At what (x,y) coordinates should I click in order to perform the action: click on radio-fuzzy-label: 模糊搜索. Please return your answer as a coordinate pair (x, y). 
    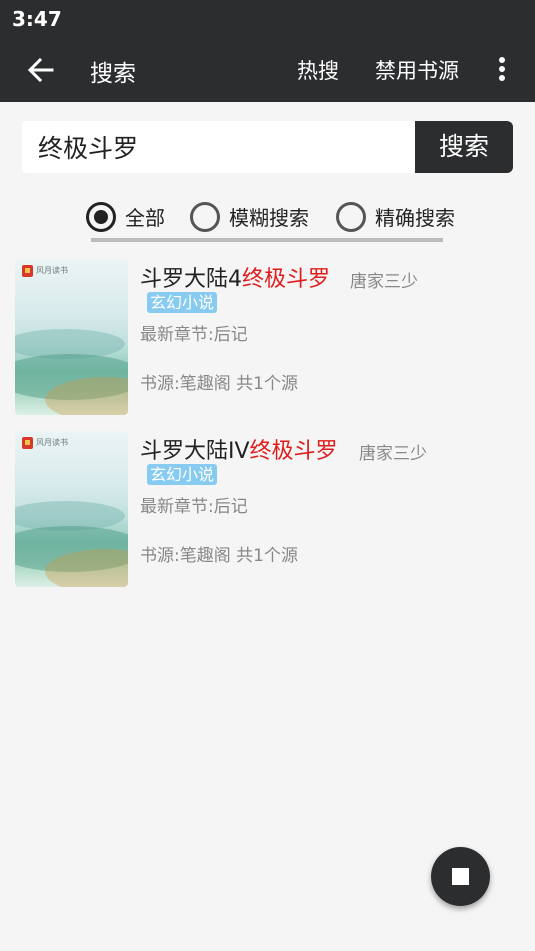
    Looking at the image, I should click on (269, 218).